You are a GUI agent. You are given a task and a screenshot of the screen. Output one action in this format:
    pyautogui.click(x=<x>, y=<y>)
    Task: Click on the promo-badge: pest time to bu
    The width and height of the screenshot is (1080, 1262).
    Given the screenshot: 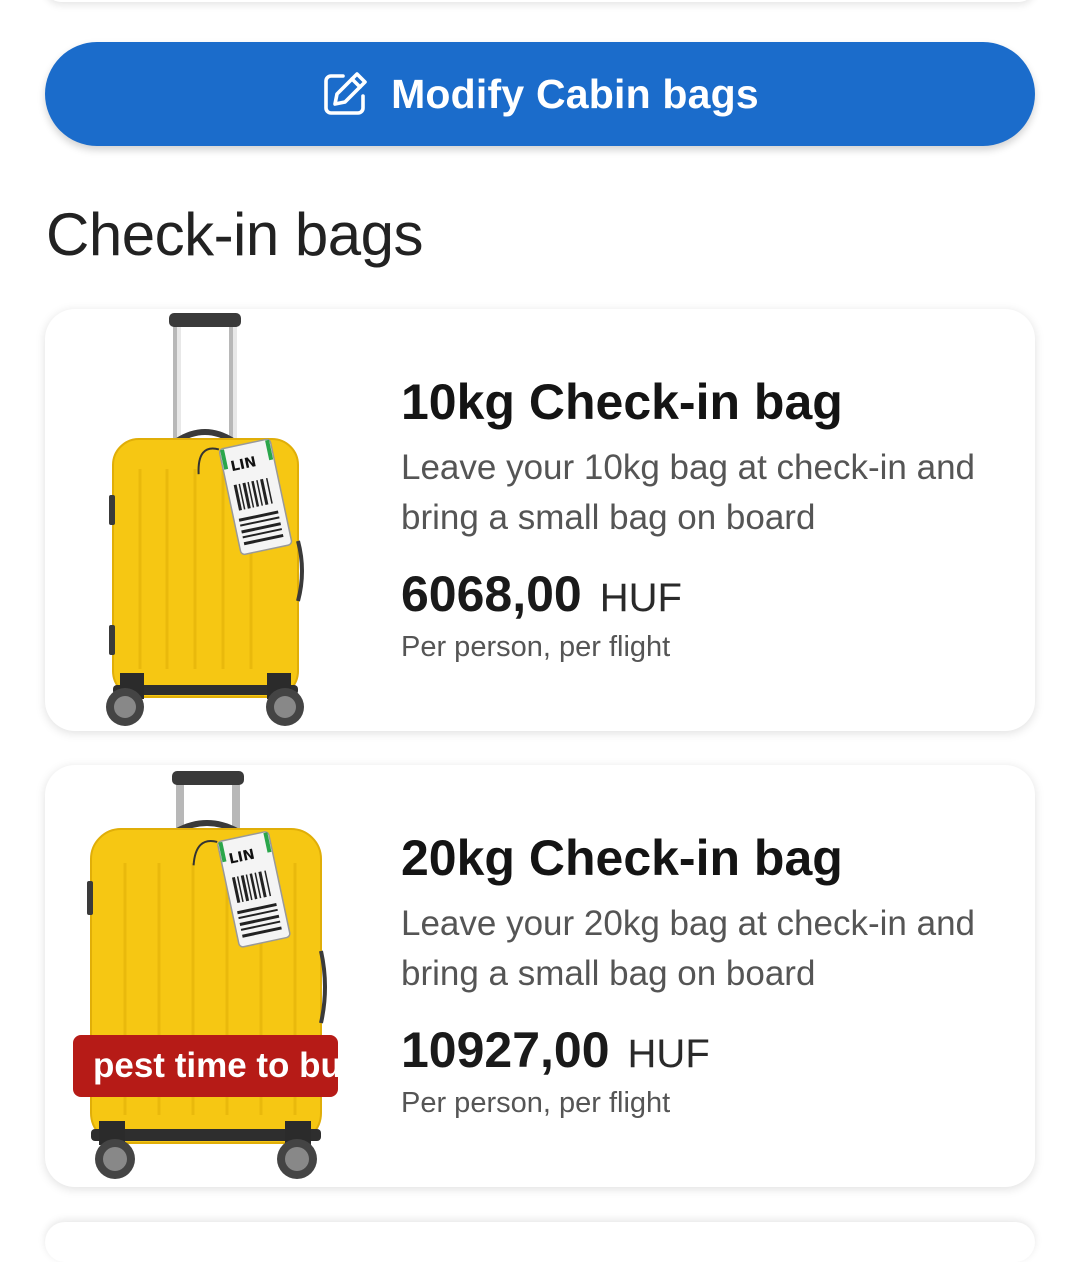 What is the action you would take?
    pyautogui.click(x=205, y=1066)
    